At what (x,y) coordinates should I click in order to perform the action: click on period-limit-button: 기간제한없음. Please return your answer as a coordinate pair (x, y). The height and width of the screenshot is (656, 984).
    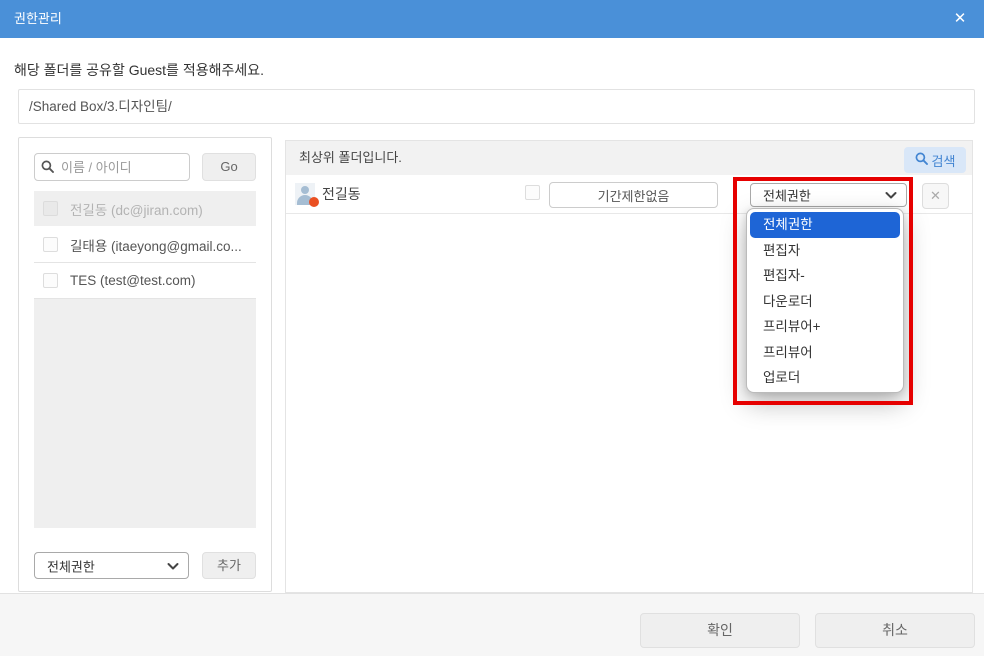
    Looking at the image, I should click on (633, 195).